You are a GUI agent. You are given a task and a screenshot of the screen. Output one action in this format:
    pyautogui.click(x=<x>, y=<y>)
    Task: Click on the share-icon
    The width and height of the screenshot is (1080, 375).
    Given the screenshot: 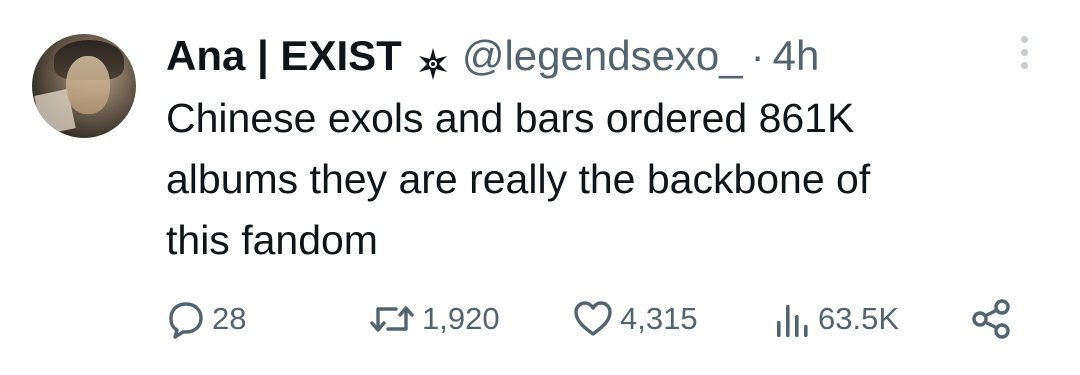 What is the action you would take?
    pyautogui.click(x=992, y=319)
    